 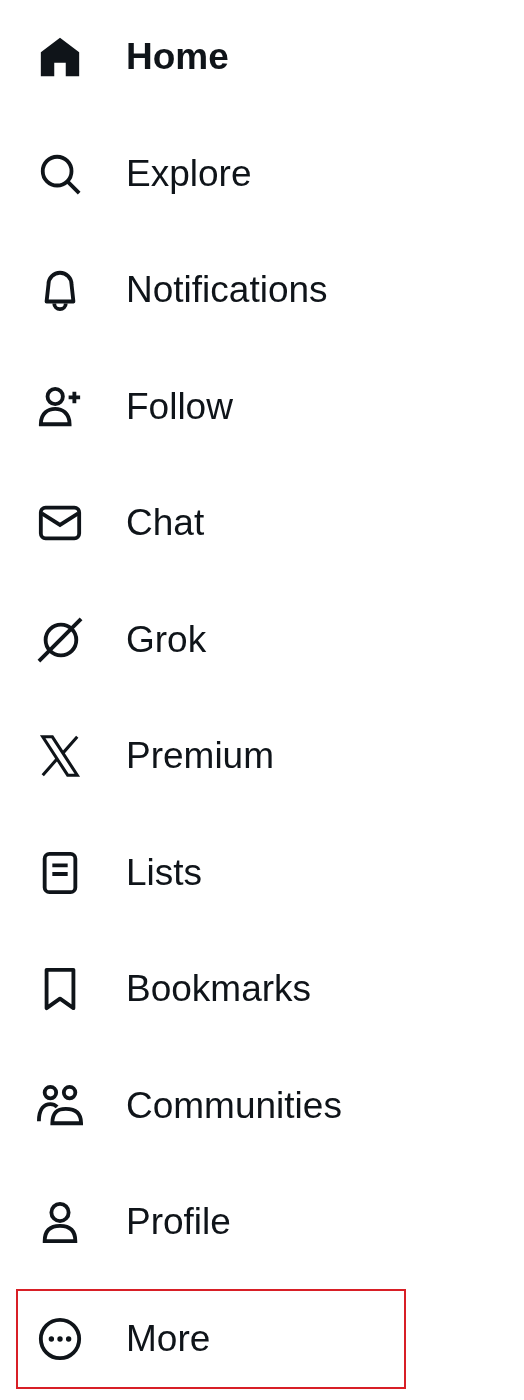 What do you see at coordinates (60, 639) in the screenshot?
I see `slashed-circle-icon` at bounding box center [60, 639].